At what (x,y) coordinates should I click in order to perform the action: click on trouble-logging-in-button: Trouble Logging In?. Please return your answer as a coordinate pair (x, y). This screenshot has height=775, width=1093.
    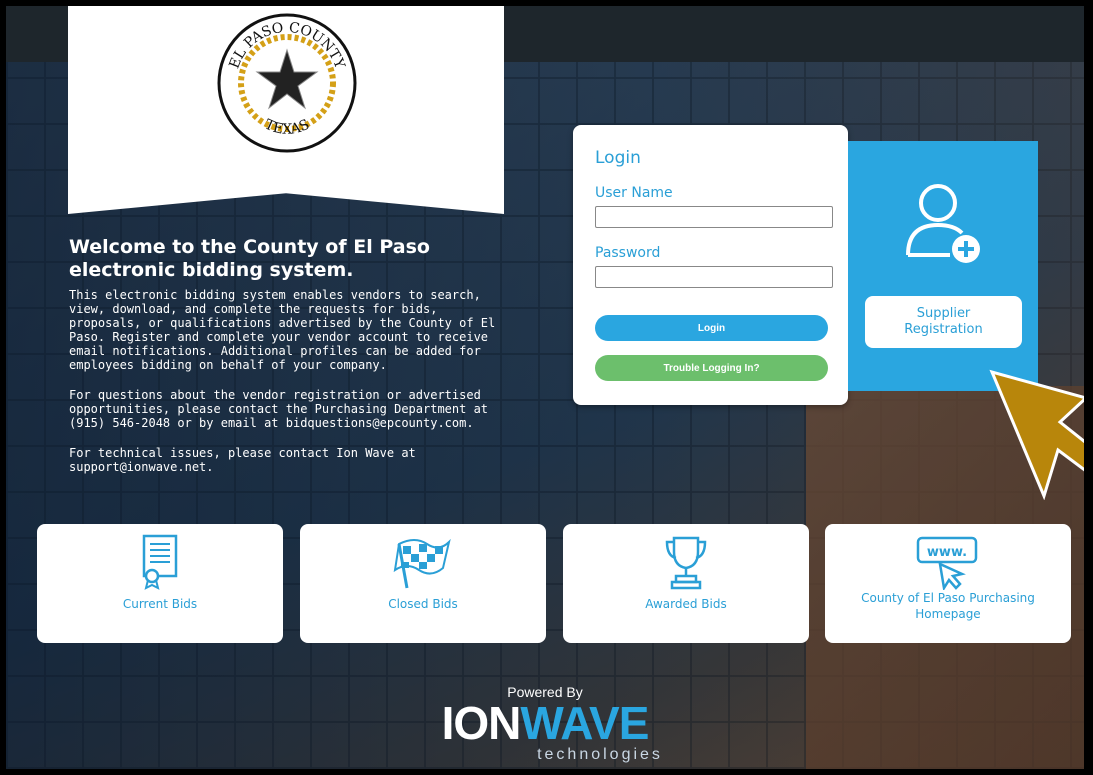
    Looking at the image, I should click on (711, 368).